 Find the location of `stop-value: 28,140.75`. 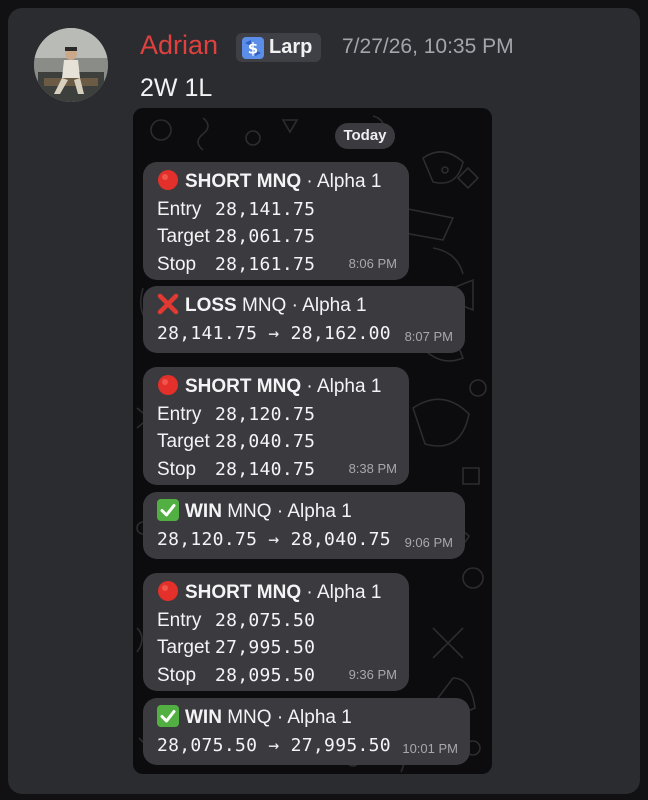

stop-value: 28,140.75 is located at coordinates (265, 469).